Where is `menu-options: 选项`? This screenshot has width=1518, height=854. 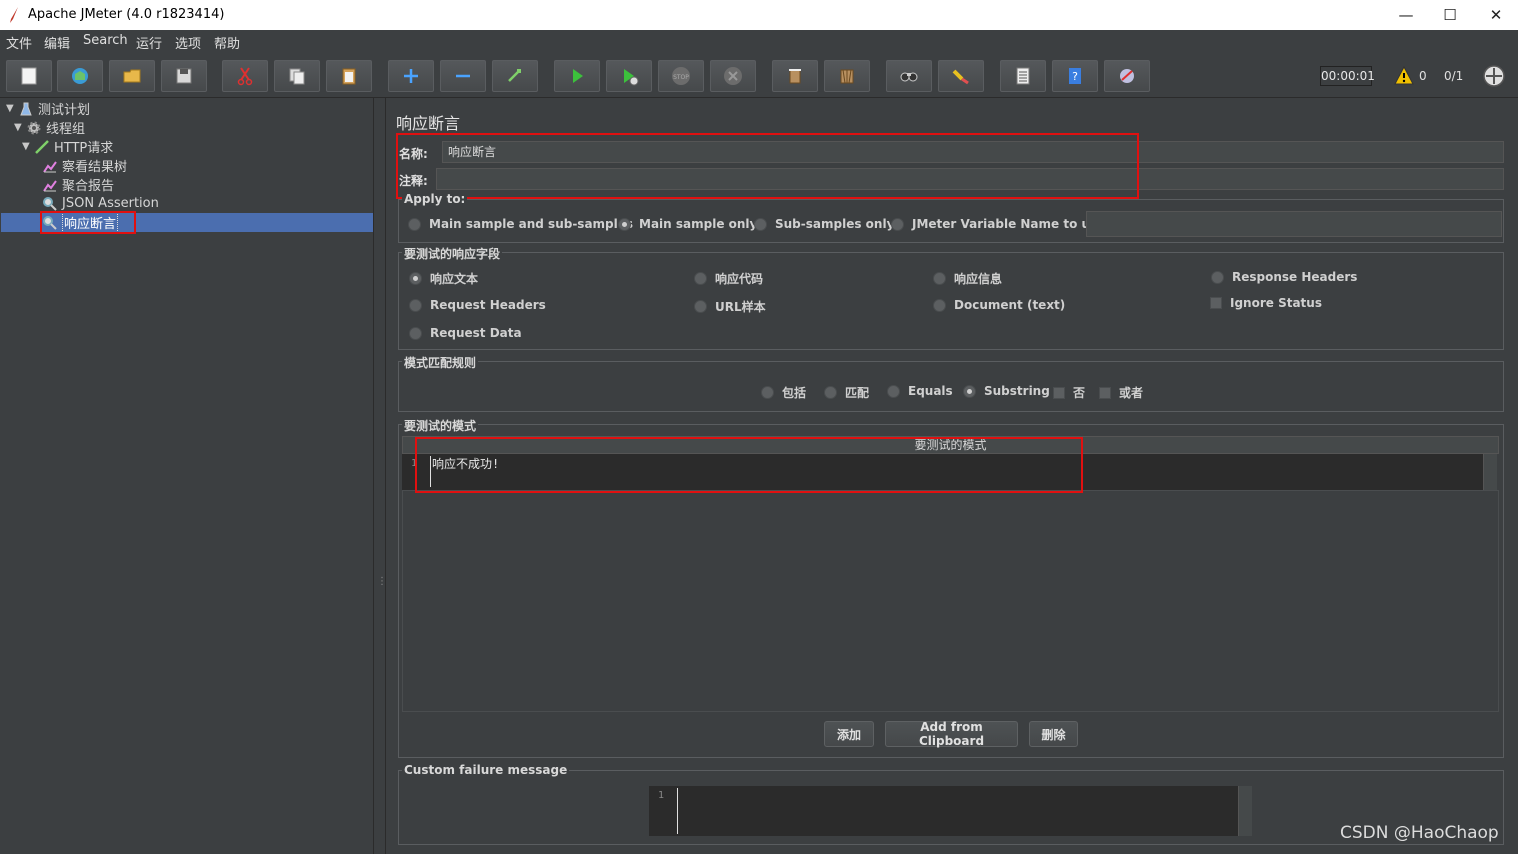 menu-options: 选项 is located at coordinates (188, 42).